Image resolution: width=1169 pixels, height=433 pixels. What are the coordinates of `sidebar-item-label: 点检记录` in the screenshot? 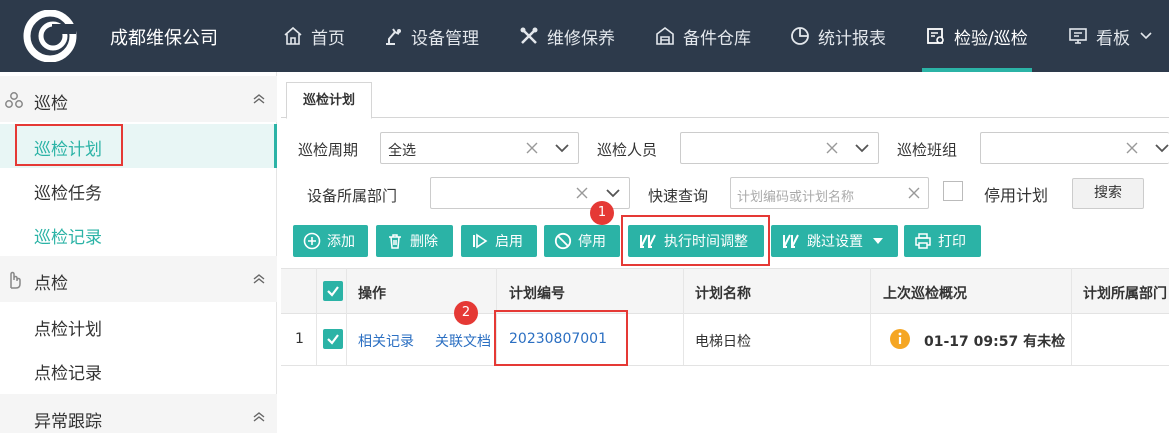 It's located at (68, 374).